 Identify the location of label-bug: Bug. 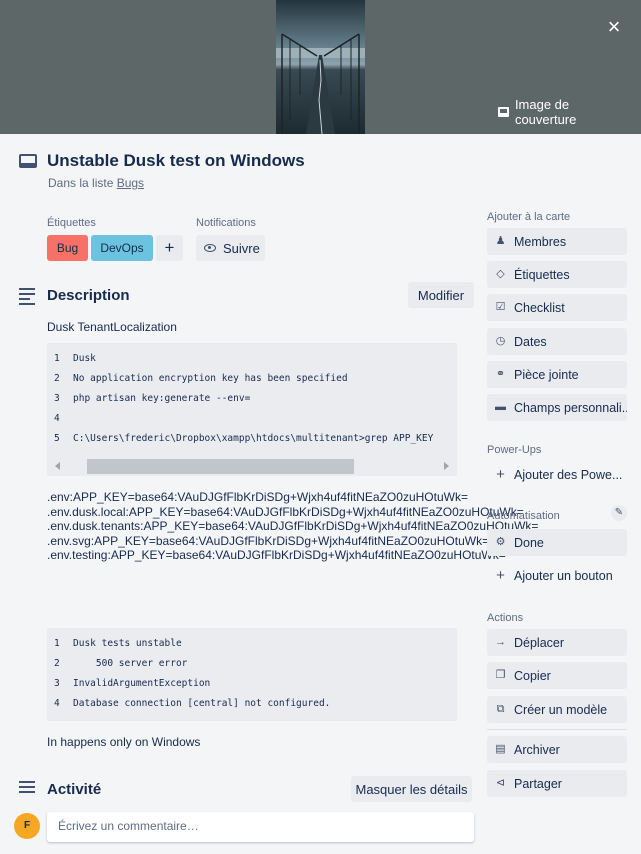
(67, 248).